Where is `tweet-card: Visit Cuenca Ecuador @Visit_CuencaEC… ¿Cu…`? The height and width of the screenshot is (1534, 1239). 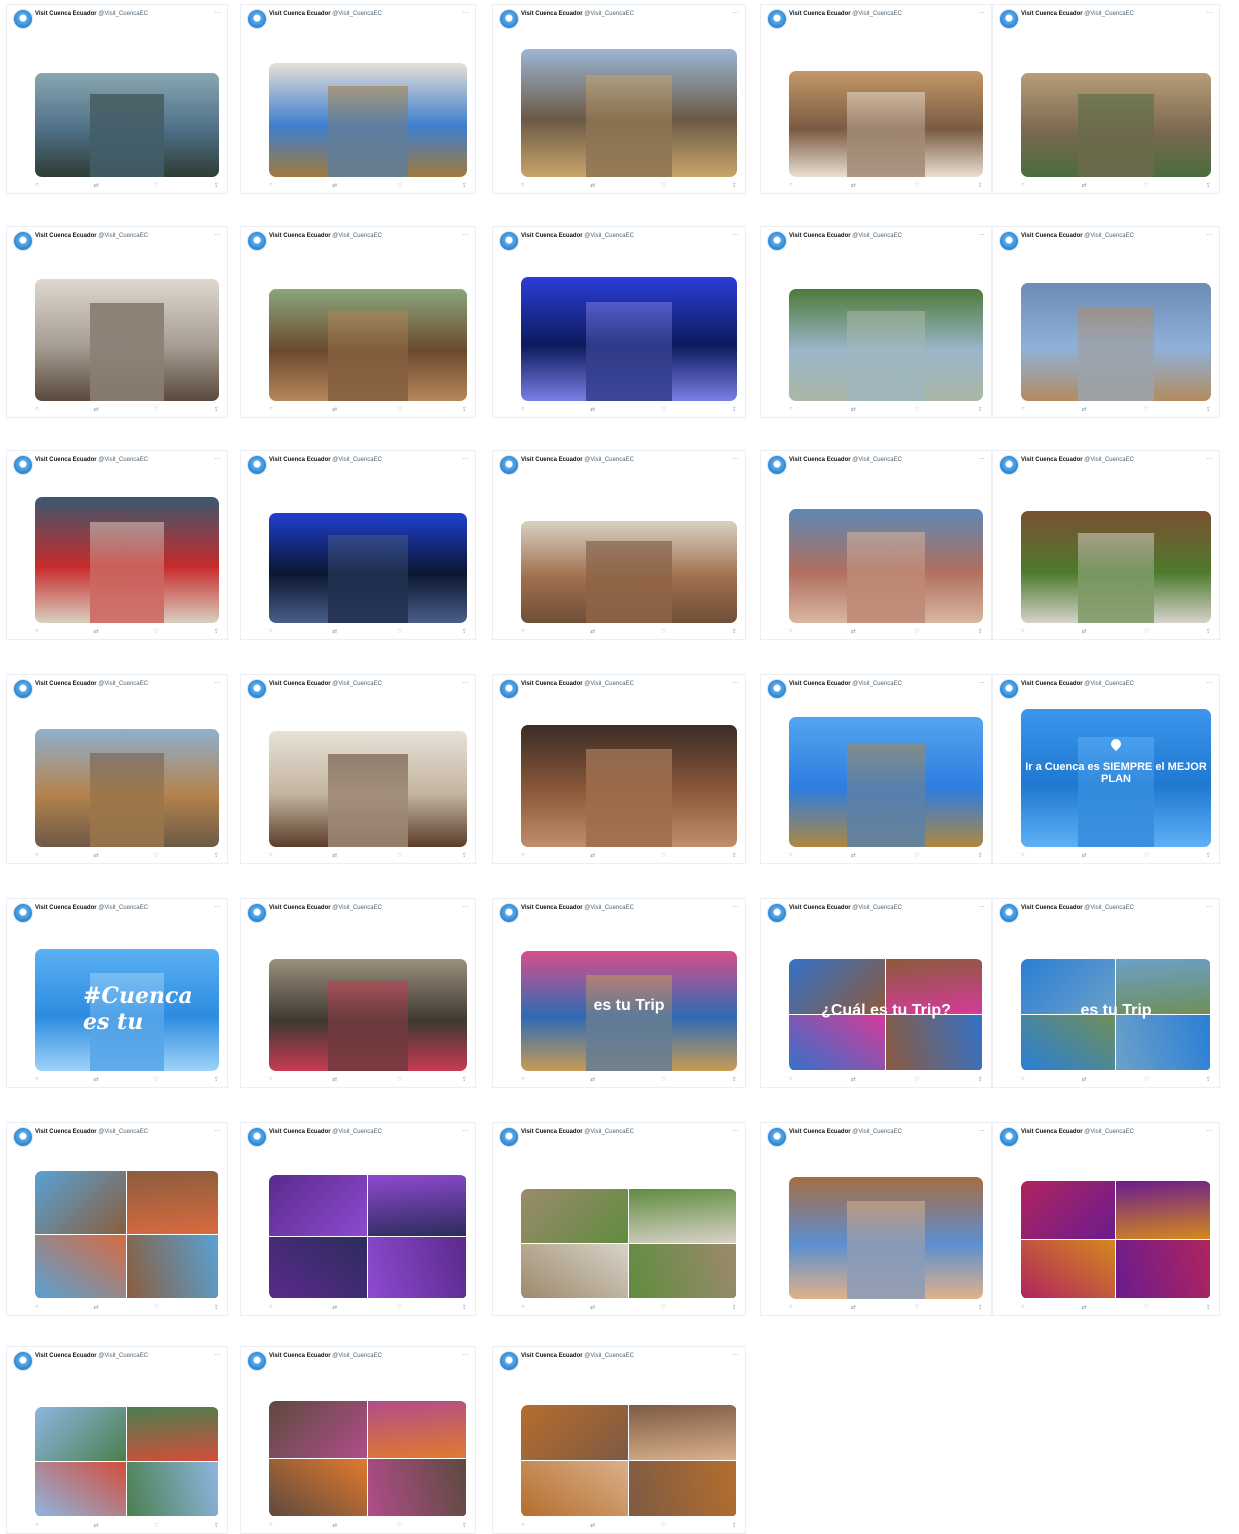
tweet-card: Visit Cuenca Ecuador @Visit_CuencaEC… ¿Cu… is located at coordinates (876, 993).